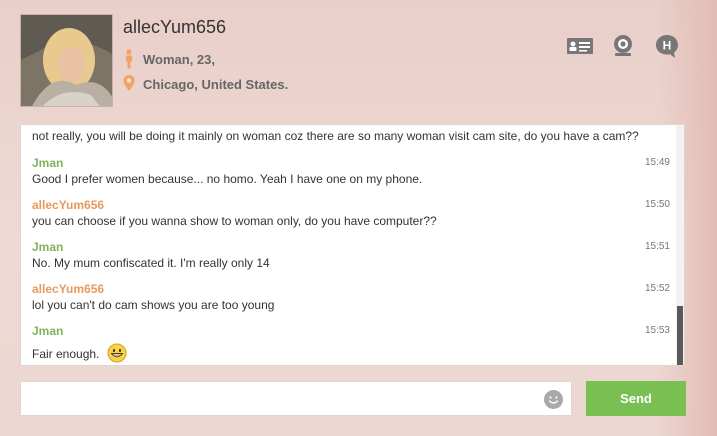 This screenshot has height=436, width=717. I want to click on message-composer, so click(296, 398).